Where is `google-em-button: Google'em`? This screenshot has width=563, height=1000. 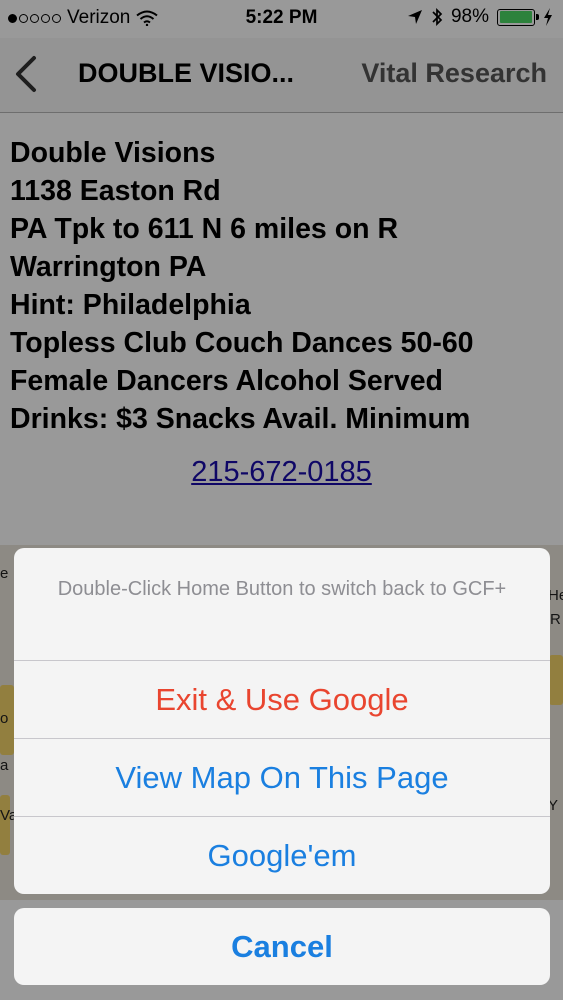
google-em-button: Google'em is located at coordinates (282, 855).